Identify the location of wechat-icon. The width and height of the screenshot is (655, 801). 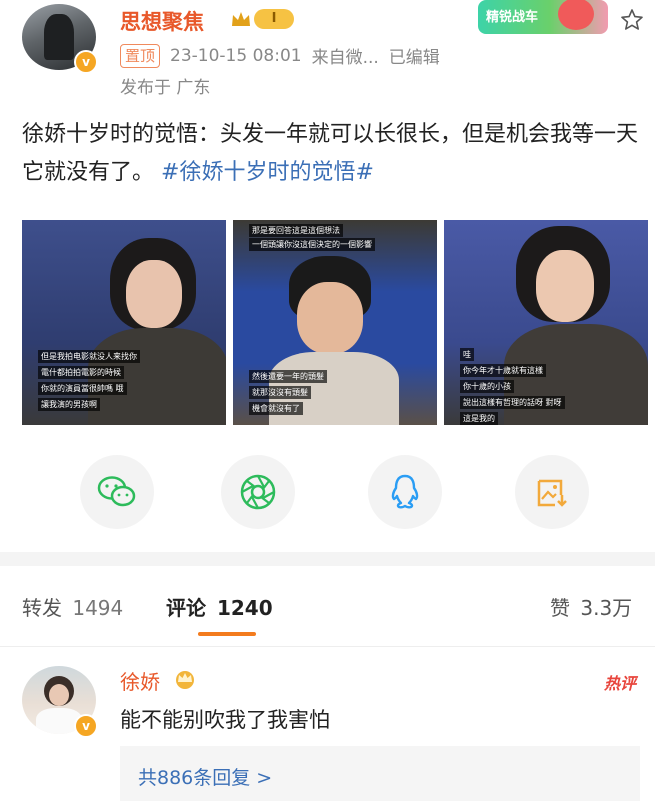
(116, 491).